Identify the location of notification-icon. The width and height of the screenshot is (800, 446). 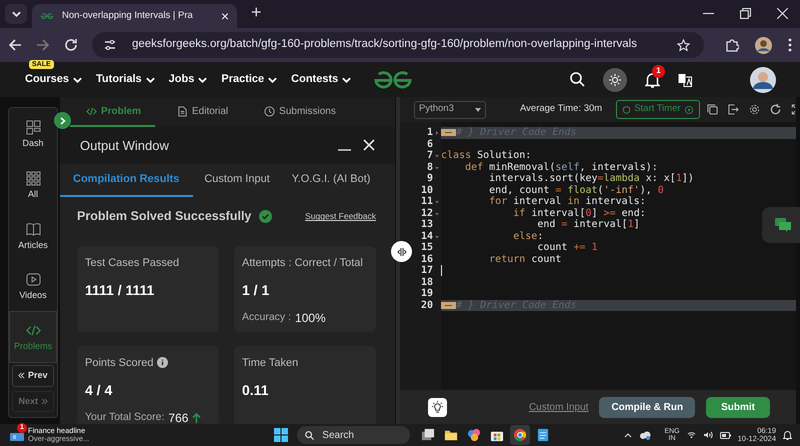
(787, 435).